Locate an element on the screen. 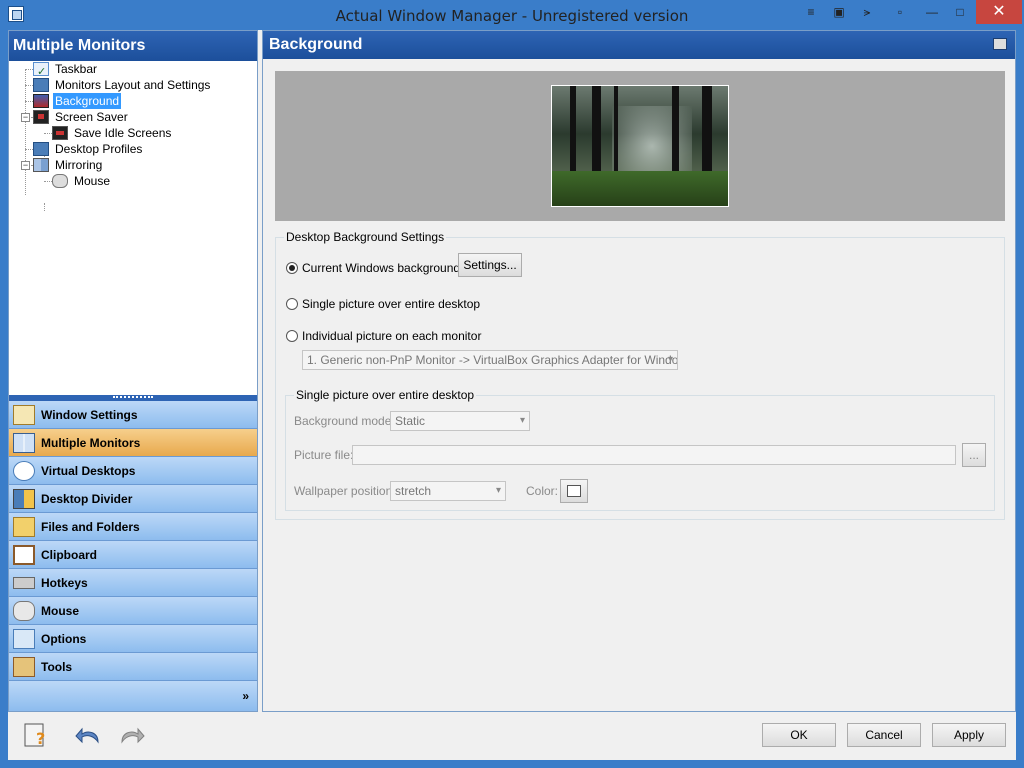 The image size is (1024, 768). chevron-double-right-icon: » is located at coordinates (245, 696).